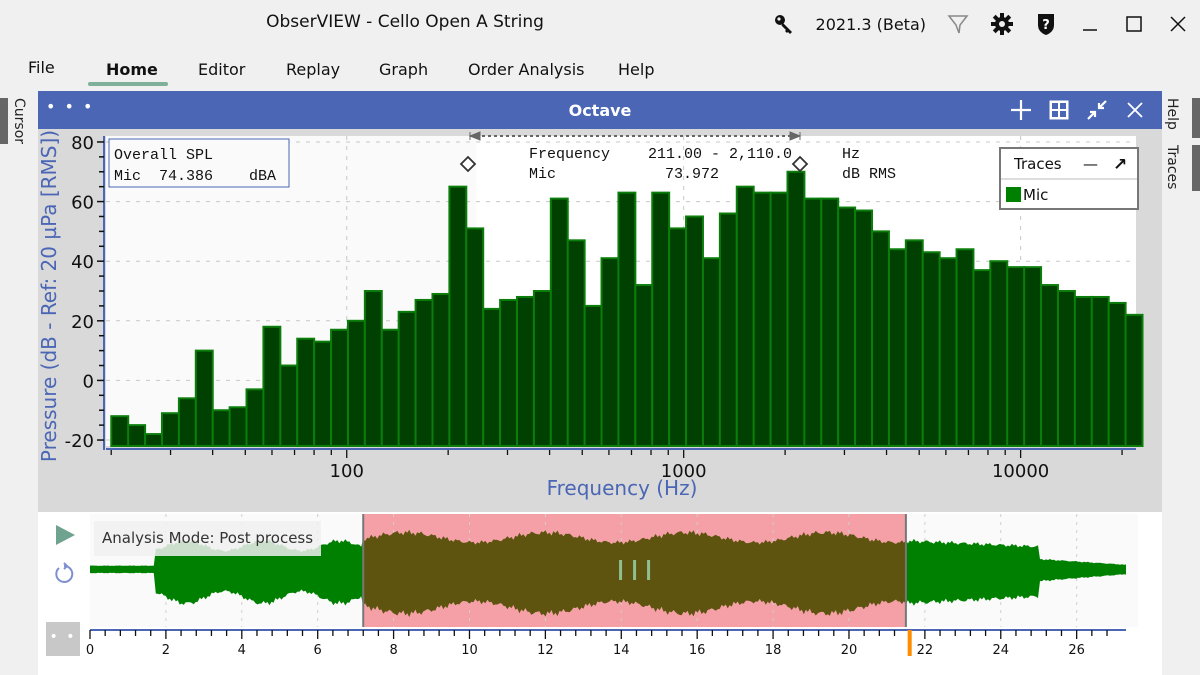 The width and height of the screenshot is (1200, 675). What do you see at coordinates (1090, 24) in the screenshot?
I see `minimize-icon` at bounding box center [1090, 24].